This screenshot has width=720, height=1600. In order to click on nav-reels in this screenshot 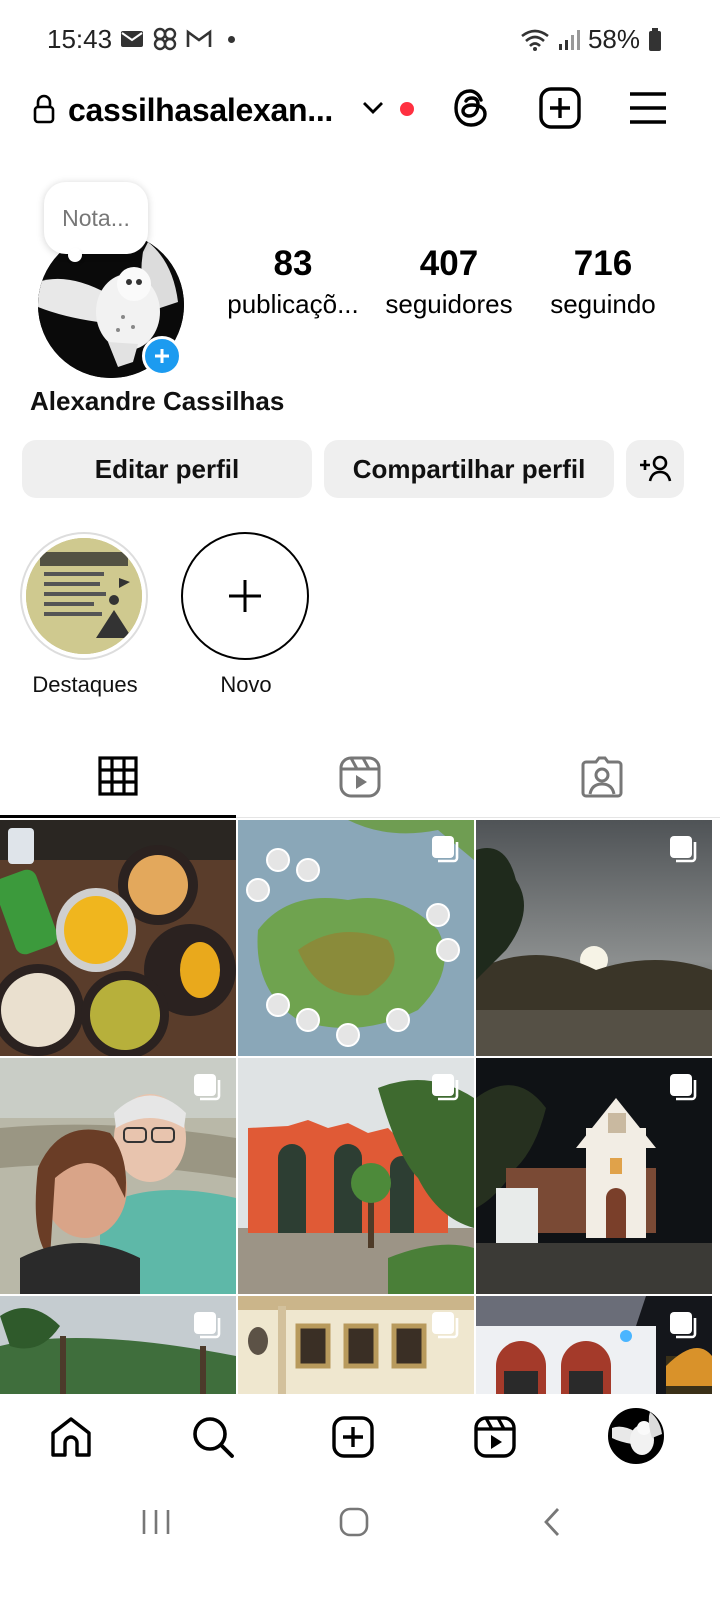, I will do `click(495, 1437)`.